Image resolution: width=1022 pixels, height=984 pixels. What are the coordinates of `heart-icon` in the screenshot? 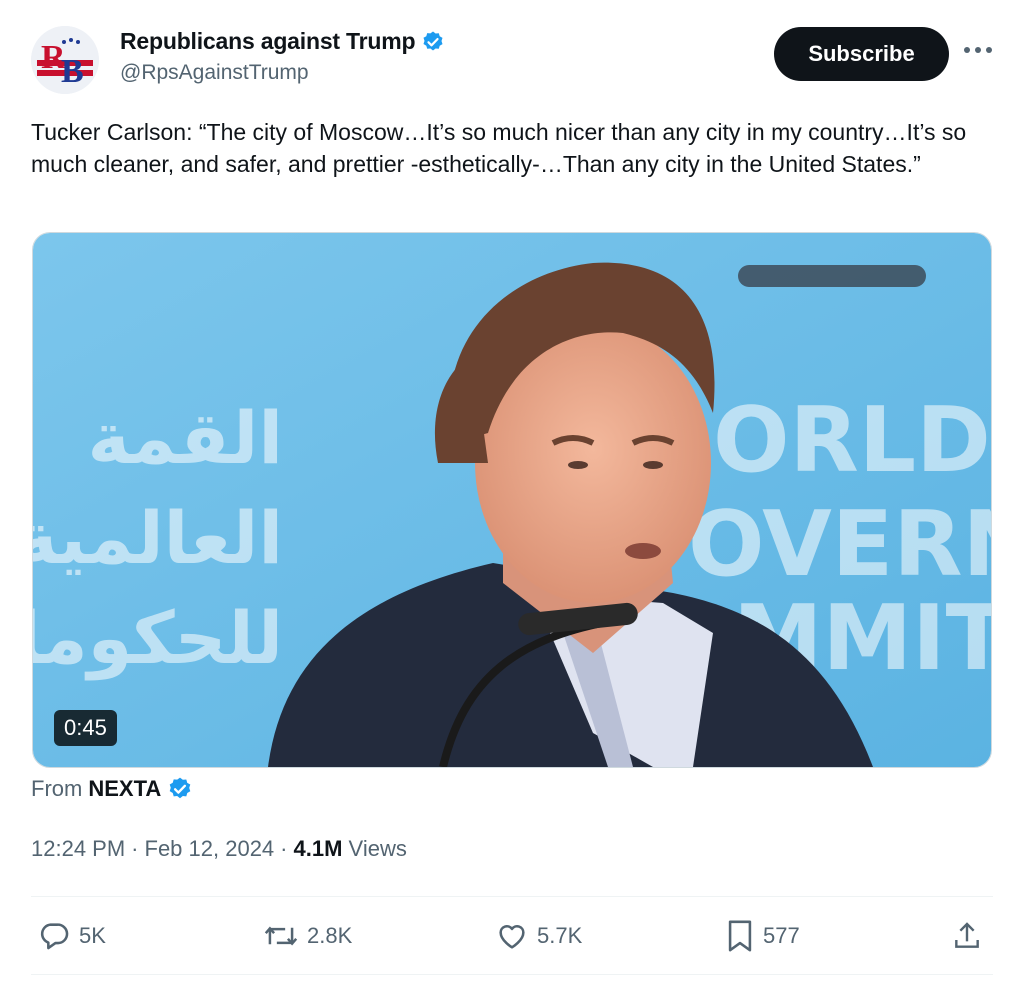 It's located at (512, 936).